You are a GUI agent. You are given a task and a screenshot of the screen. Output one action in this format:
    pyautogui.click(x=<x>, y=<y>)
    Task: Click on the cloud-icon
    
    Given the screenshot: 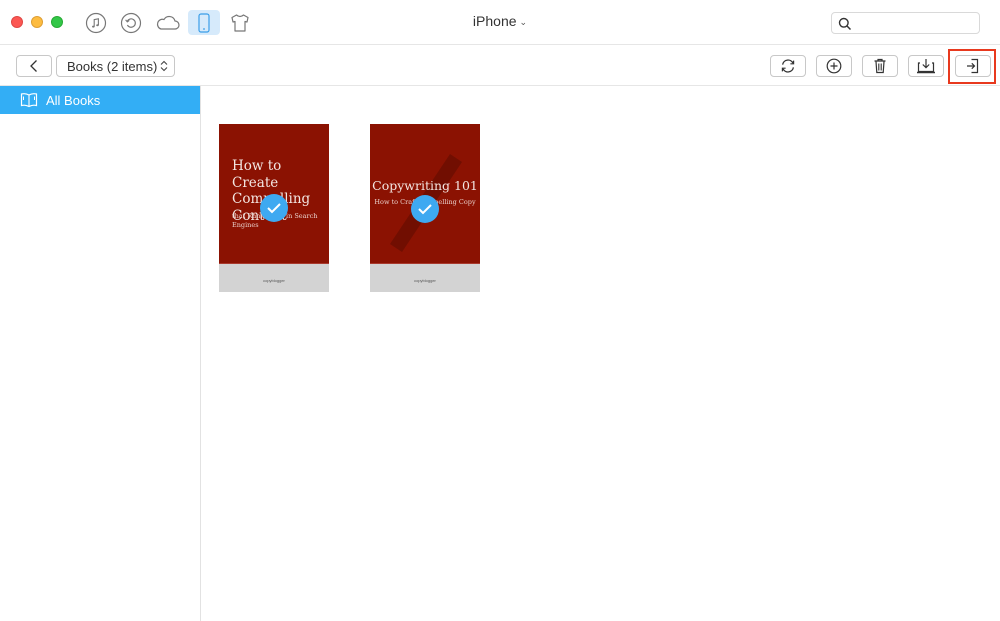 What is the action you would take?
    pyautogui.click(x=168, y=22)
    